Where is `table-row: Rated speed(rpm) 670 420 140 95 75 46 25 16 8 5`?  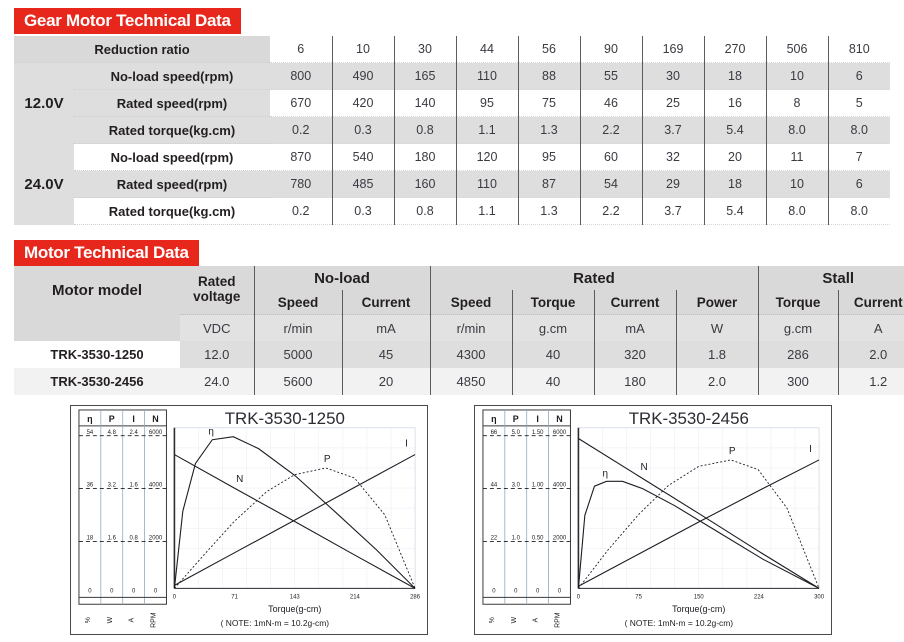
table-row: Rated speed(rpm) 670 420 140 95 75 46 25 16 8 5 is located at coordinates (452, 103).